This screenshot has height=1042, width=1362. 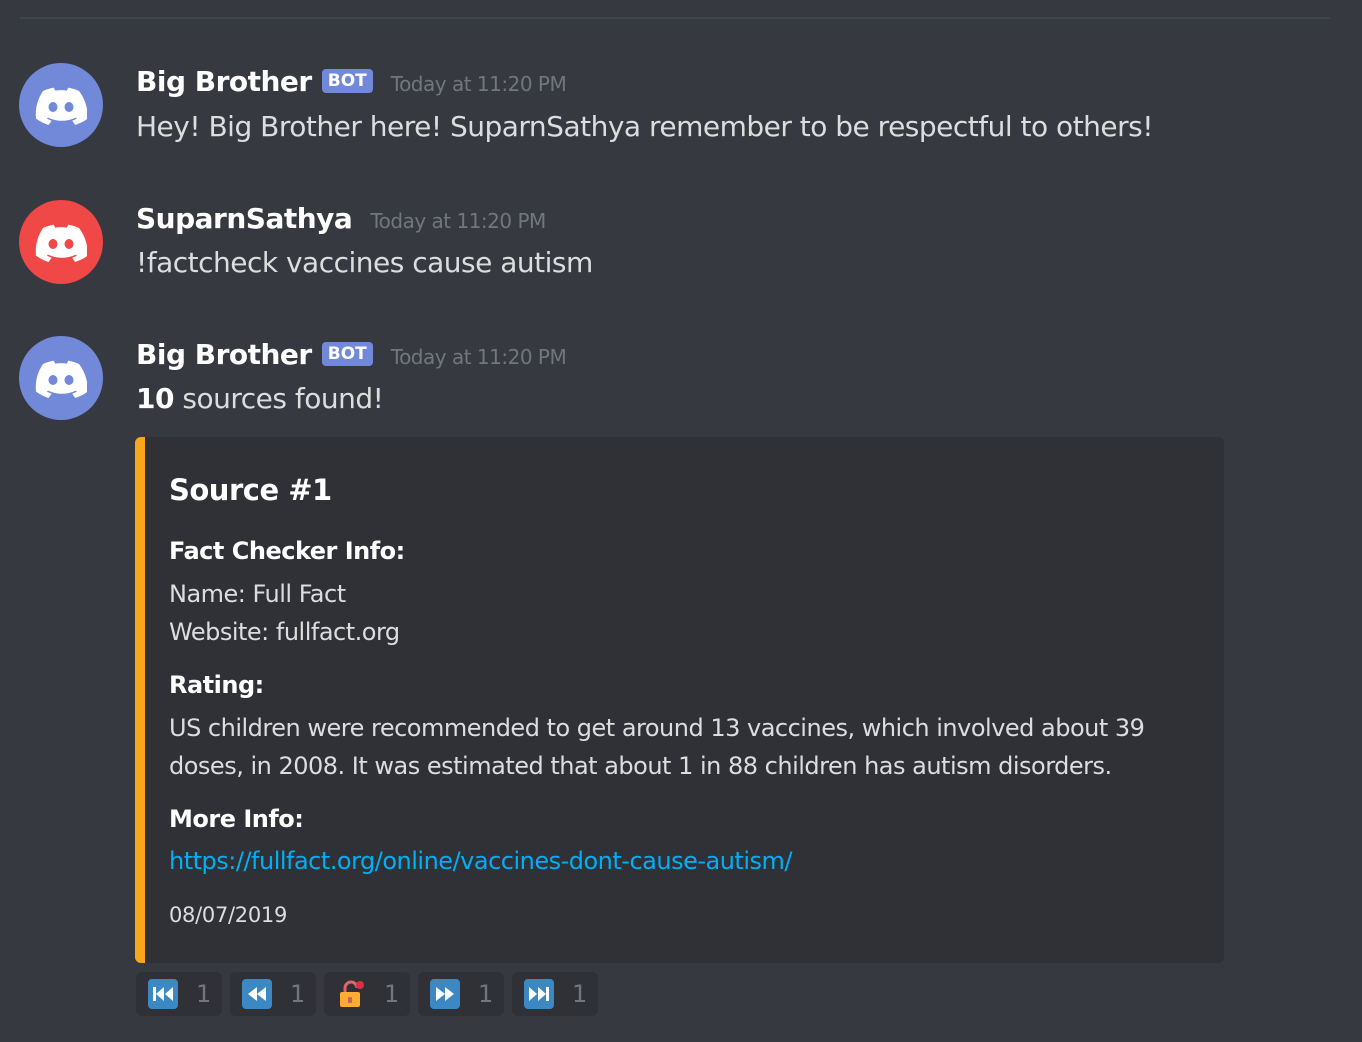 I want to click on embed-title: Source #1, so click(x=250, y=490).